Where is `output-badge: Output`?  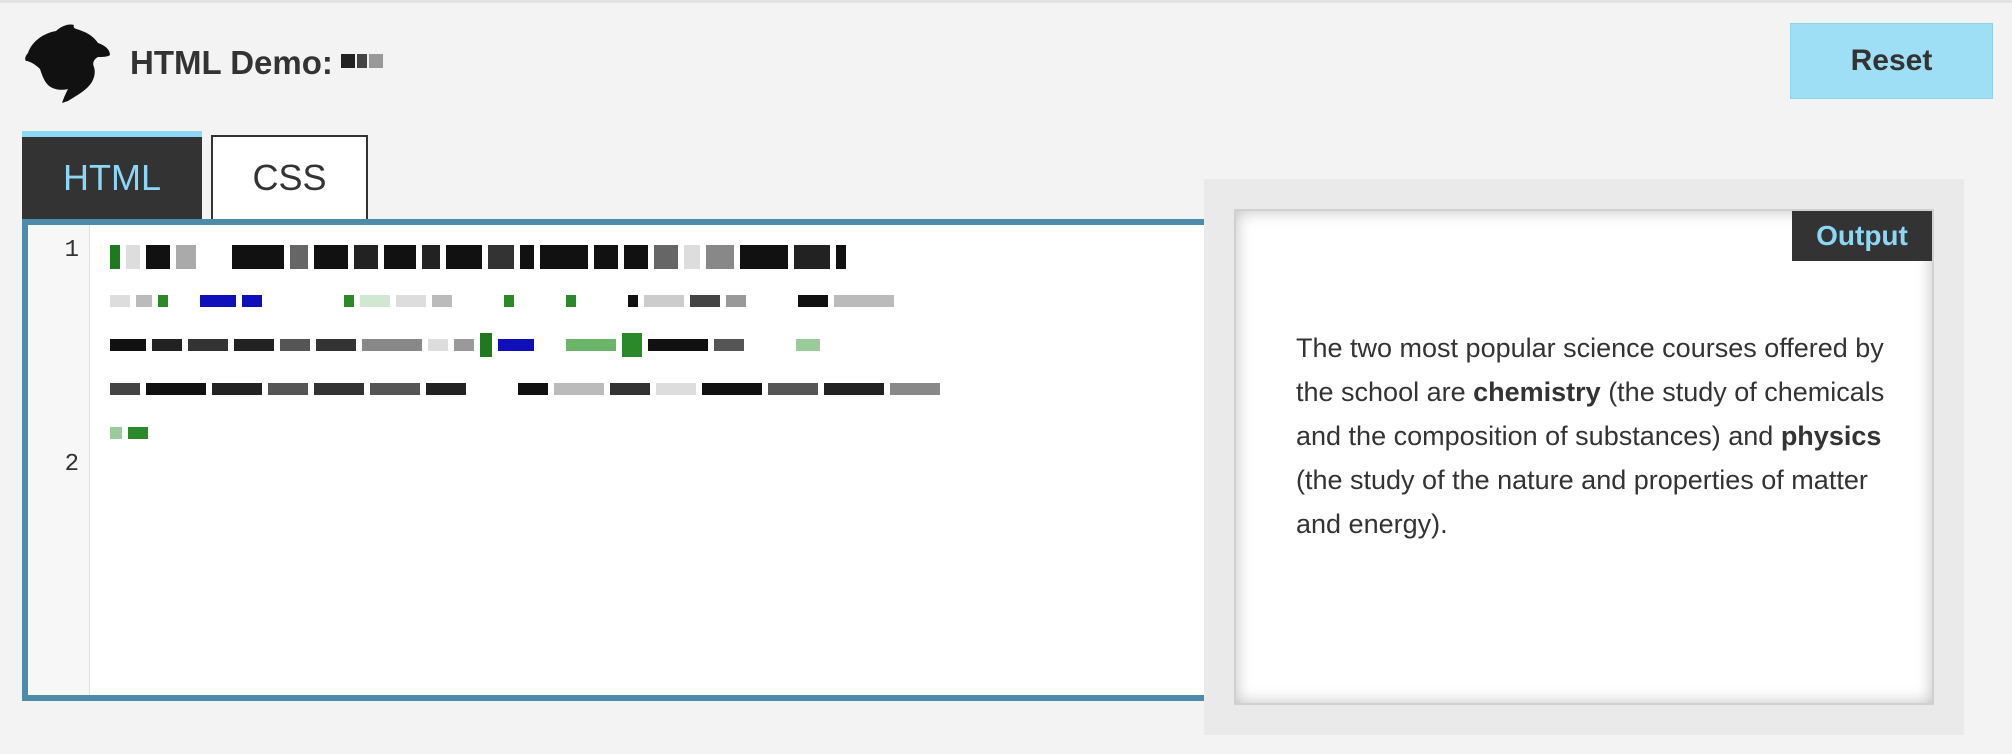 output-badge: Output is located at coordinates (1862, 236).